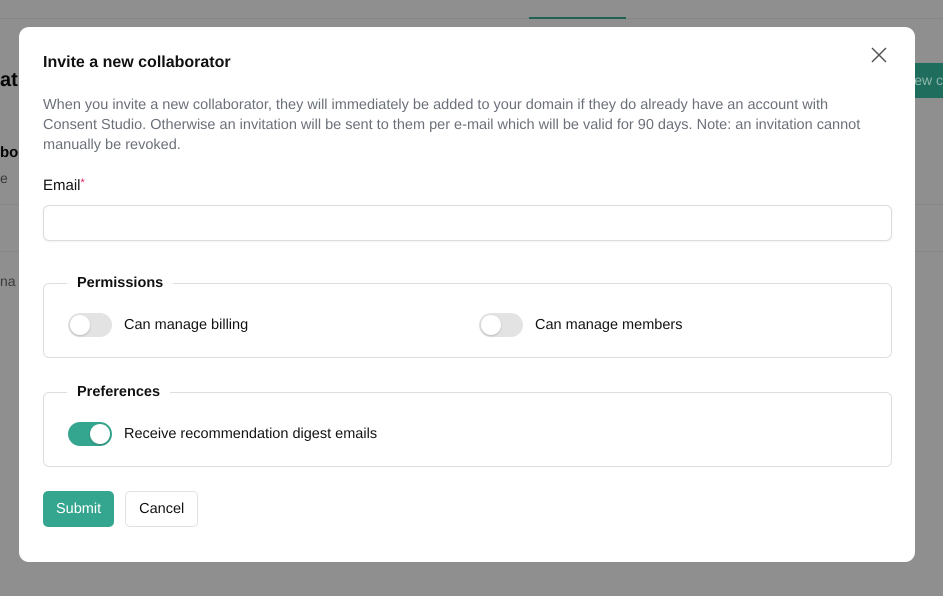 Image resolution: width=943 pixels, height=596 pixels. What do you see at coordinates (161, 509) in the screenshot?
I see `cancel-button: Cancel` at bounding box center [161, 509].